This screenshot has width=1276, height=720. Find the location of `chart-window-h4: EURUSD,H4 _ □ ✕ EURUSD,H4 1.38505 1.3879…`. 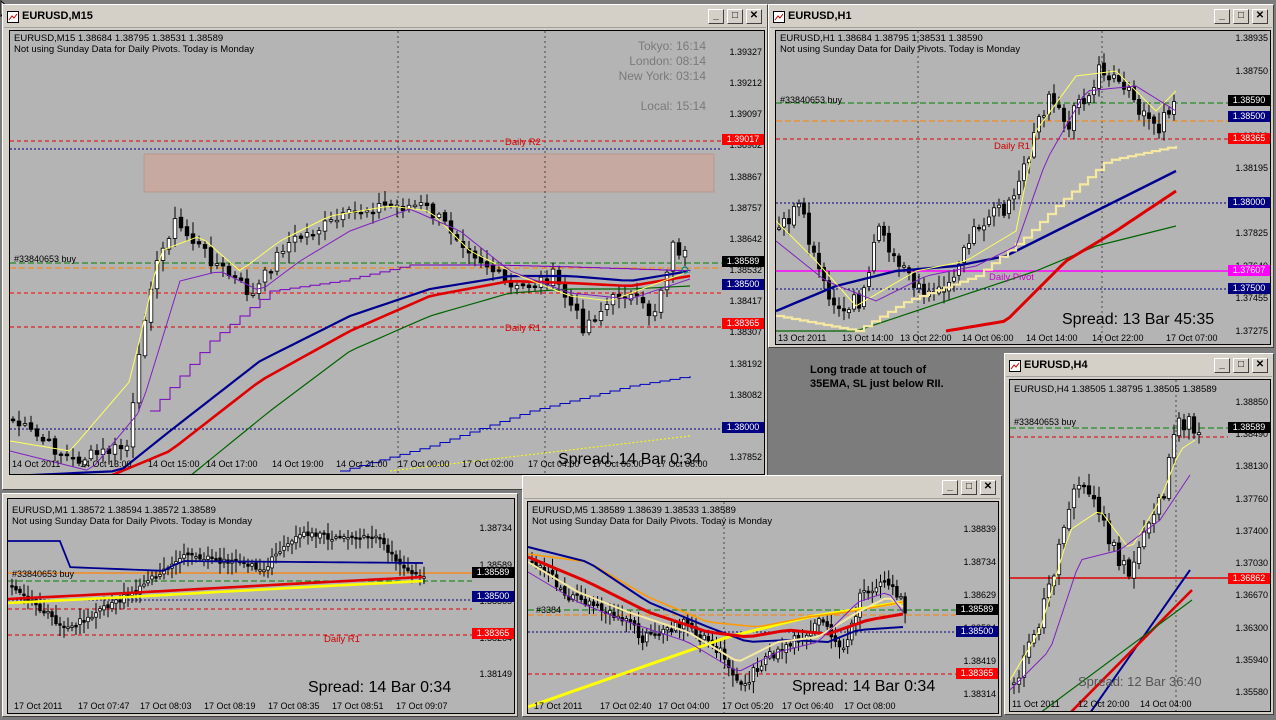

chart-window-h4: EURUSD,H4 _ □ ✕ EURUSD,H4 1.38505 1.3879… is located at coordinates (1139, 534).